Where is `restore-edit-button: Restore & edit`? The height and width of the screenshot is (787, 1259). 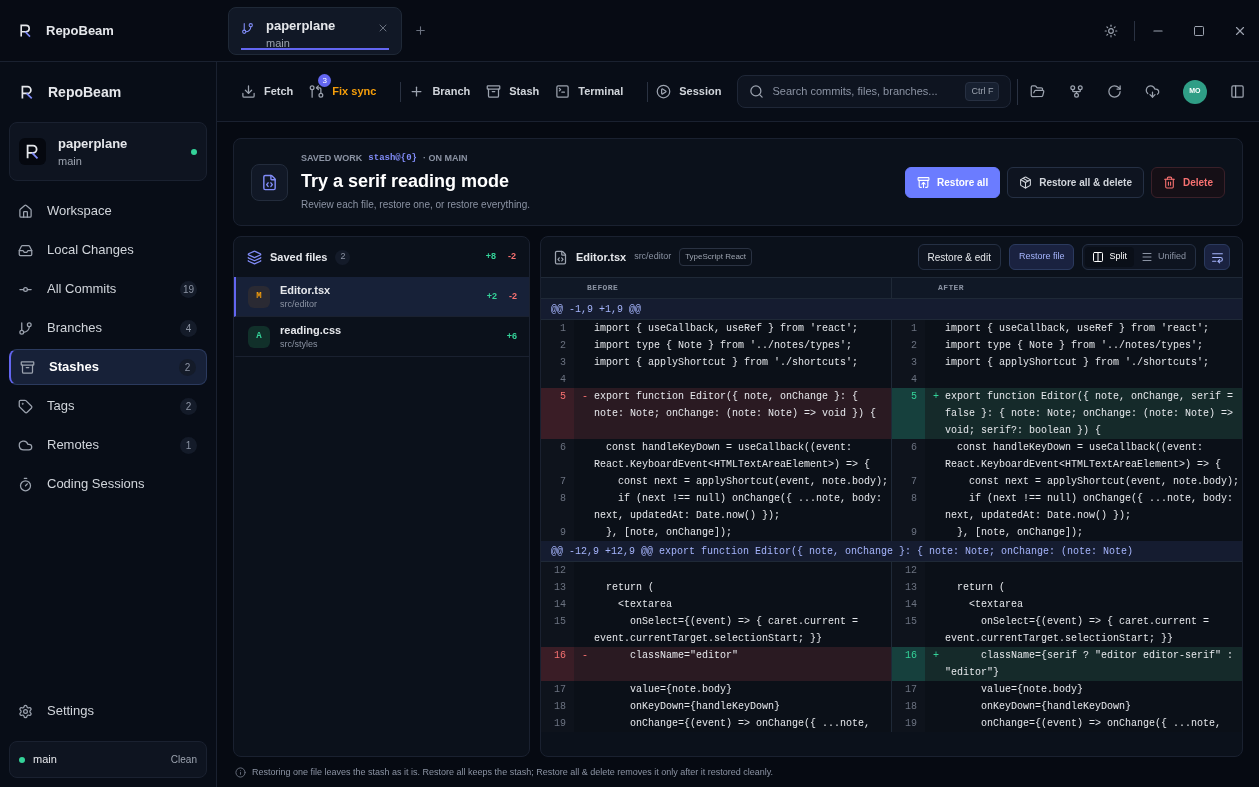
restore-edit-button: Restore & edit is located at coordinates (959, 257).